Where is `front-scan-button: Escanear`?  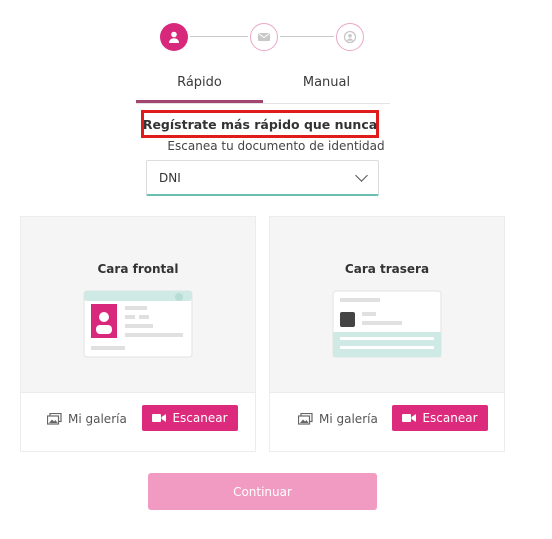
front-scan-button: Escanear is located at coordinates (190, 418).